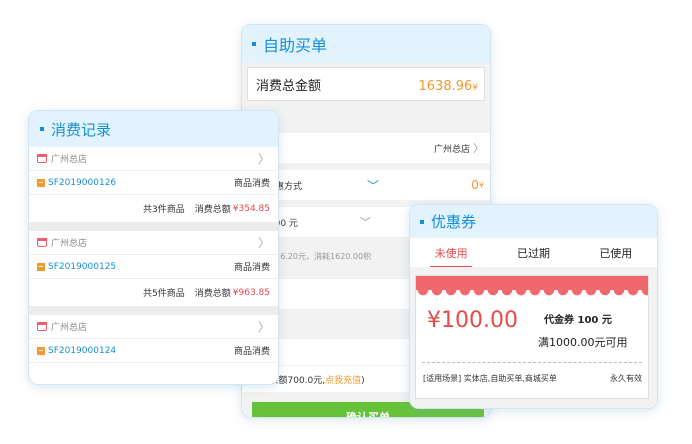  I want to click on record-order-row: SF2019000125 商品消费, so click(153, 267).